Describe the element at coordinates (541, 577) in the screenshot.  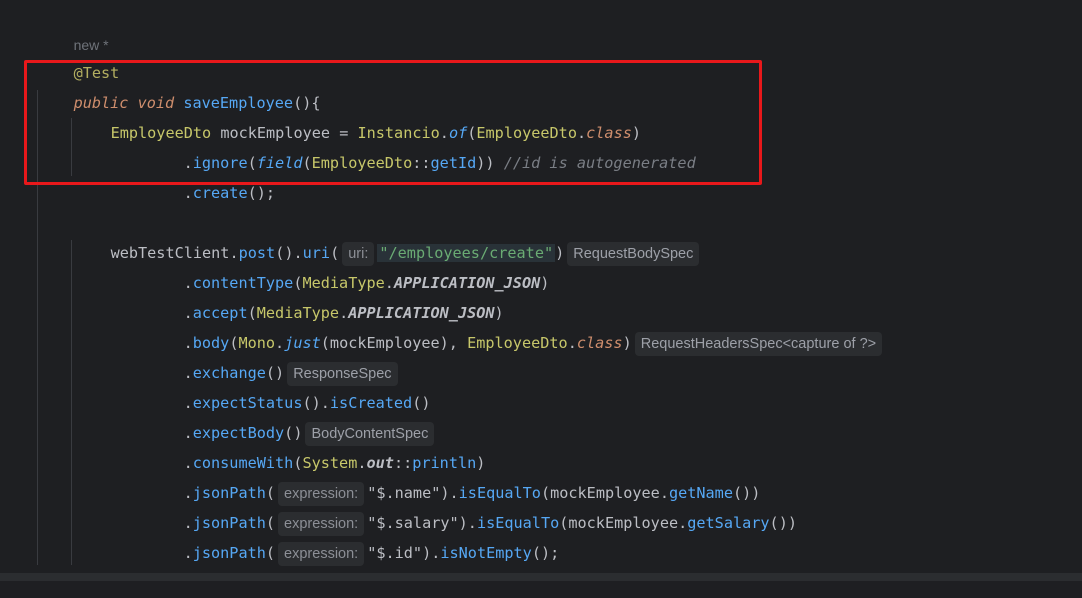
I see `editor-bottom-edge` at that location.